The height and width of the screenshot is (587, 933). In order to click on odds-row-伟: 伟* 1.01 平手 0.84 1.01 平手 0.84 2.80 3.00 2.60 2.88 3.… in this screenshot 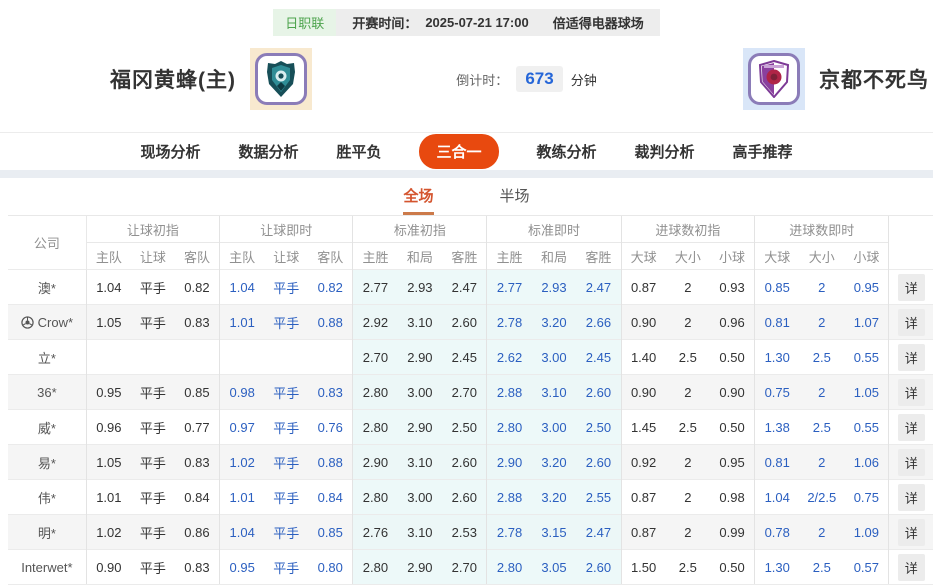, I will do `click(470, 497)`.